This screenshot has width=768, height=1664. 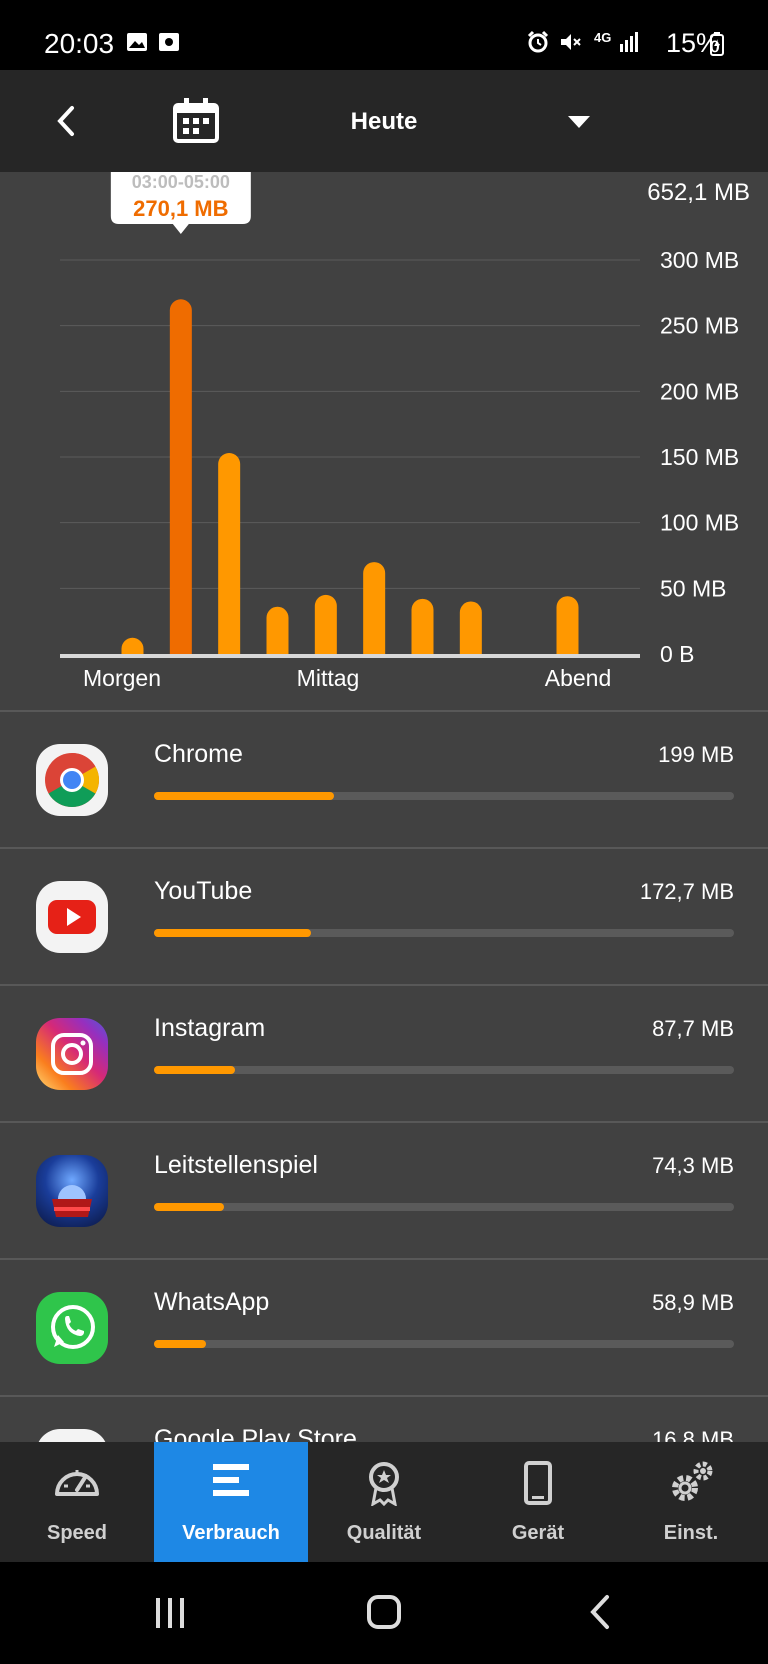 I want to click on nav-speed: Speed, so click(x=77, y=1502).